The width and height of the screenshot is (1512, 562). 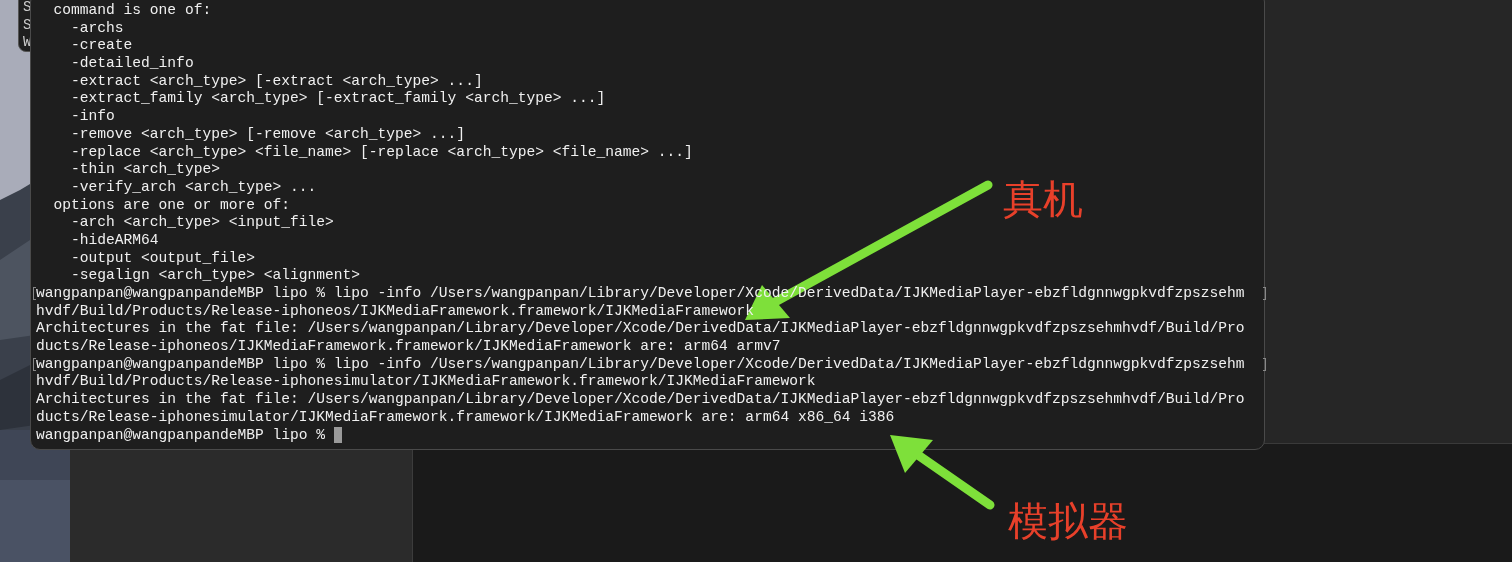 What do you see at coordinates (101, 46) in the screenshot?
I see `terminal-line: -create` at bounding box center [101, 46].